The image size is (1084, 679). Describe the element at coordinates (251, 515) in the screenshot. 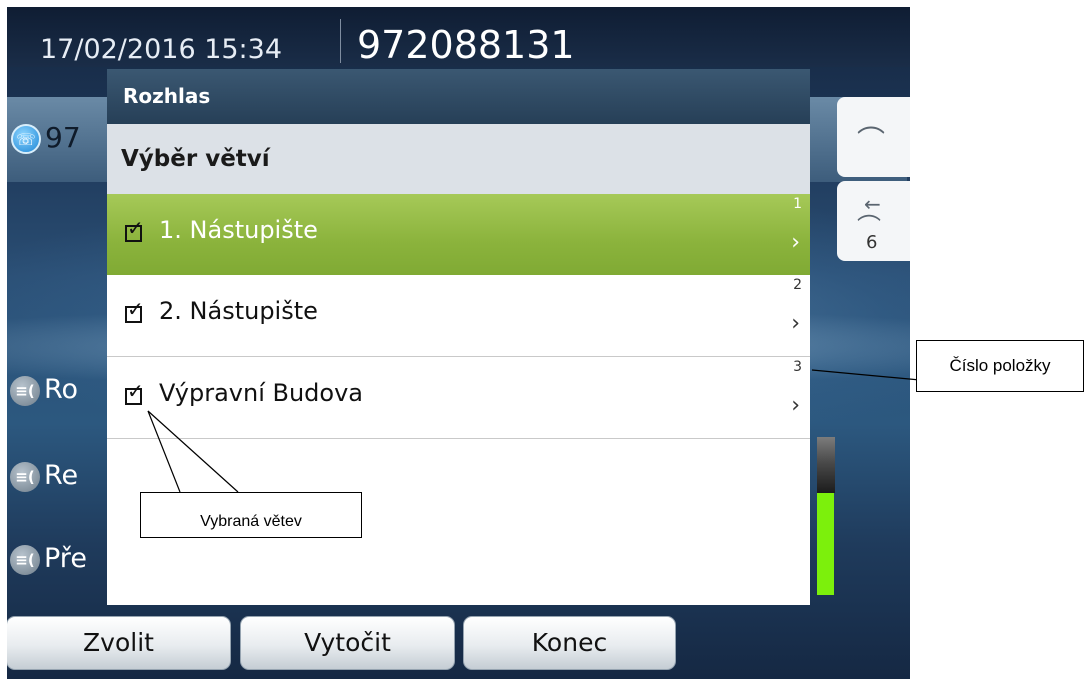

I see `callout-selected-branch: Vybraná větev` at that location.